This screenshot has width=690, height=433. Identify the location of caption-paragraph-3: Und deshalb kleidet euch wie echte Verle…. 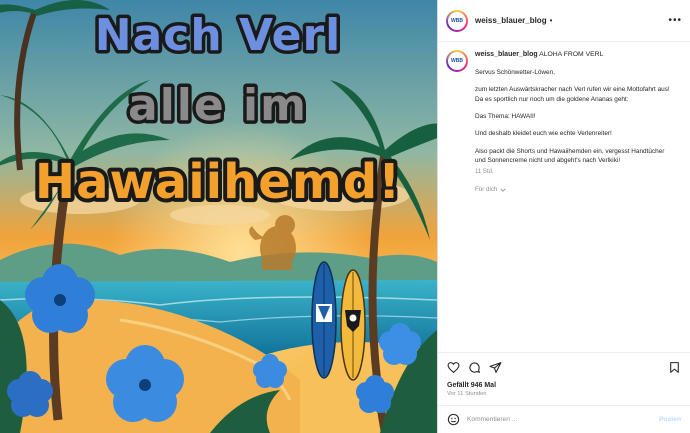
(543, 134).